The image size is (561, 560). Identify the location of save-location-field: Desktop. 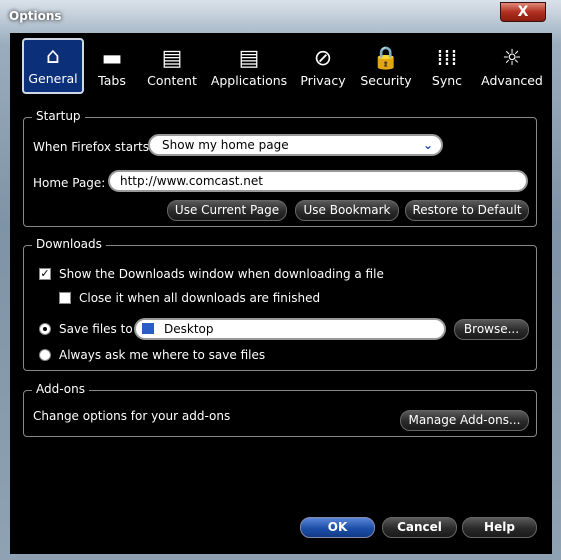
(290, 329).